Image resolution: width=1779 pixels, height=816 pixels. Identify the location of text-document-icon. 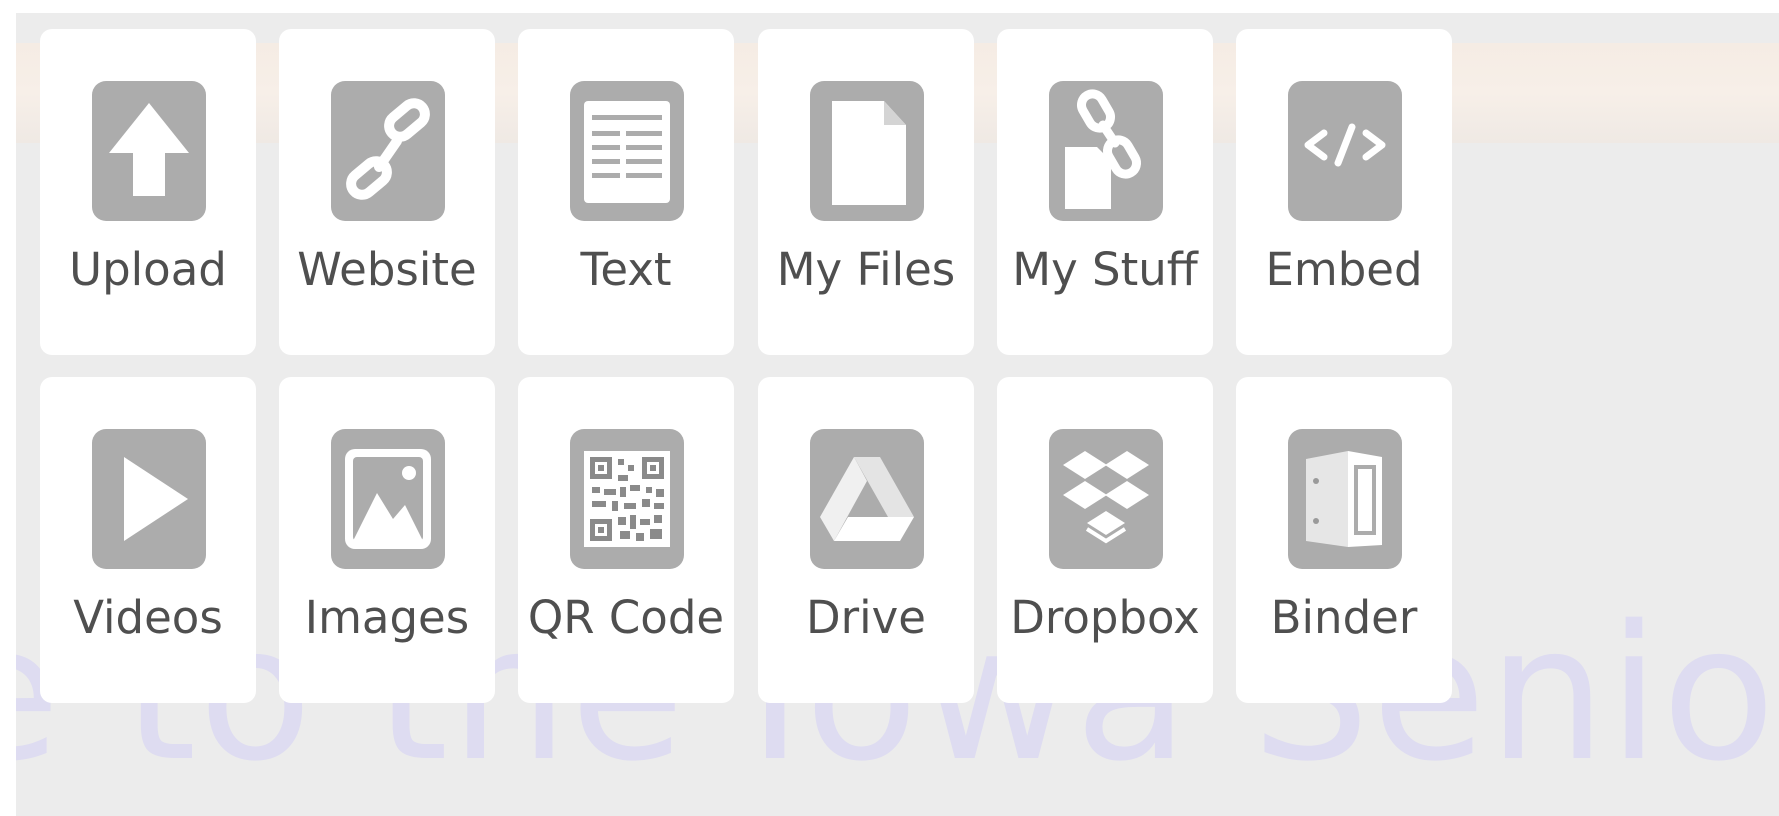
(627, 151).